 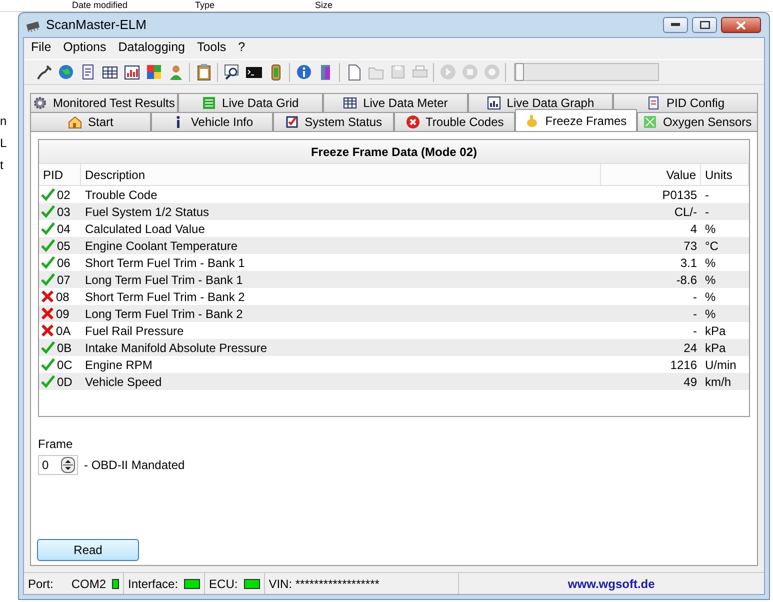 I want to click on table-cell-text: 0A, so click(x=63, y=331).